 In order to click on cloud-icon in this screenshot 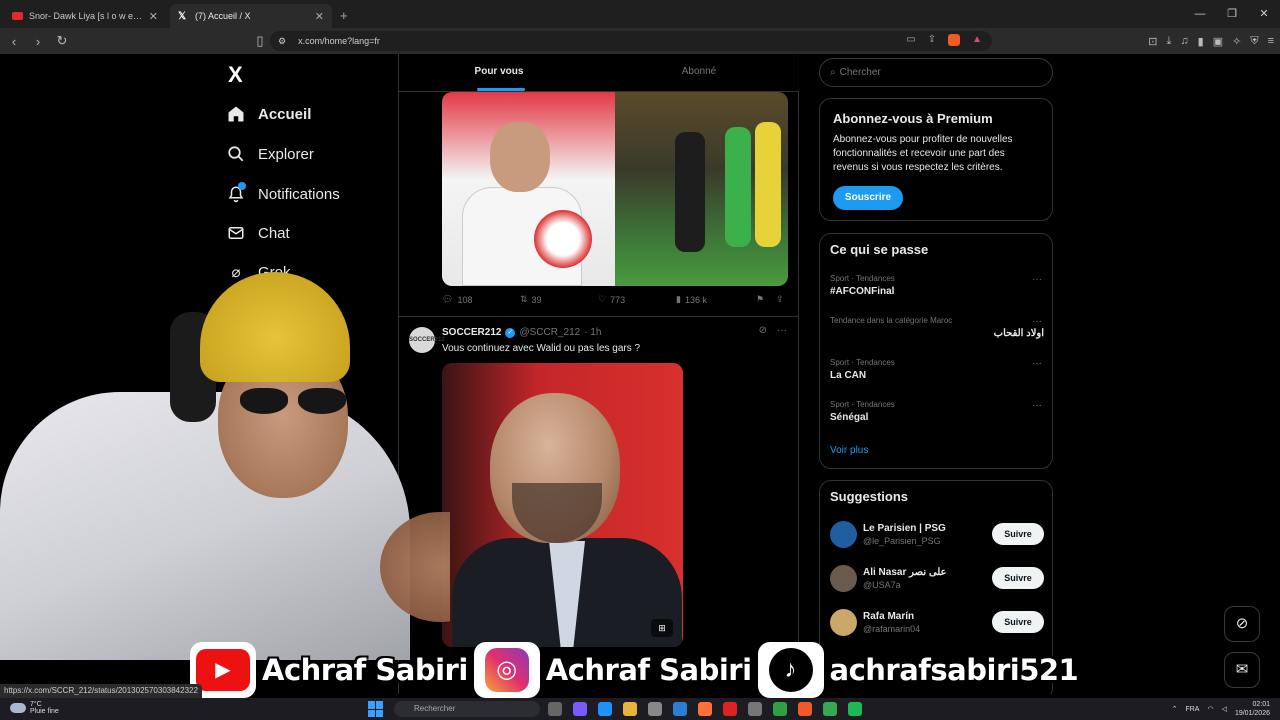, I will do `click(18, 708)`.